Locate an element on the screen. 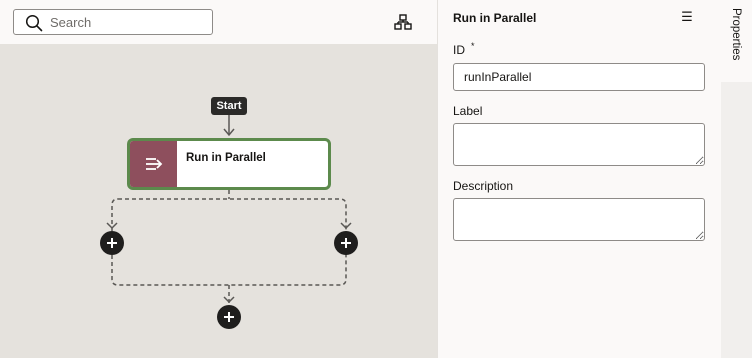 The image size is (752, 358). node-title: Run in Parallel is located at coordinates (226, 158).